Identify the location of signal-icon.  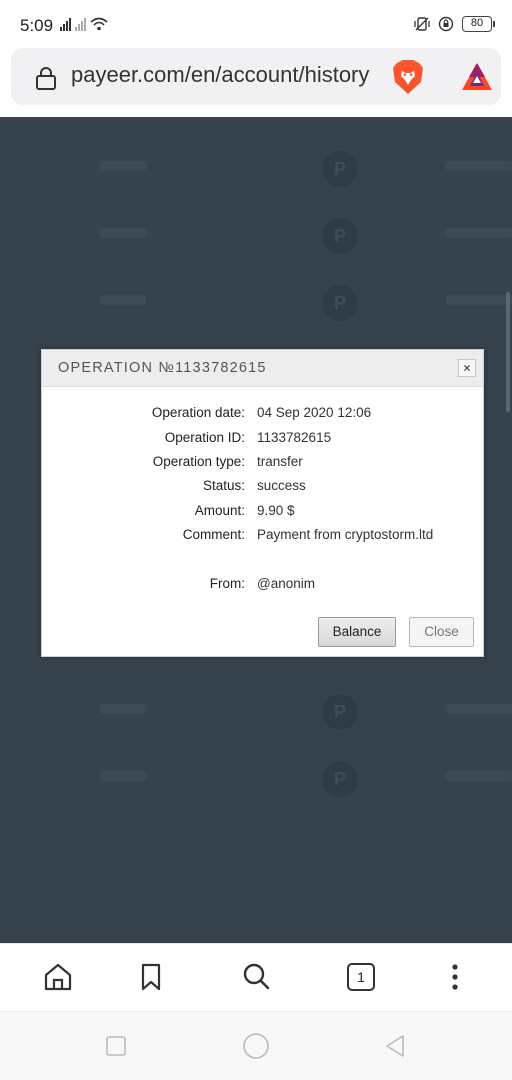
(65, 24).